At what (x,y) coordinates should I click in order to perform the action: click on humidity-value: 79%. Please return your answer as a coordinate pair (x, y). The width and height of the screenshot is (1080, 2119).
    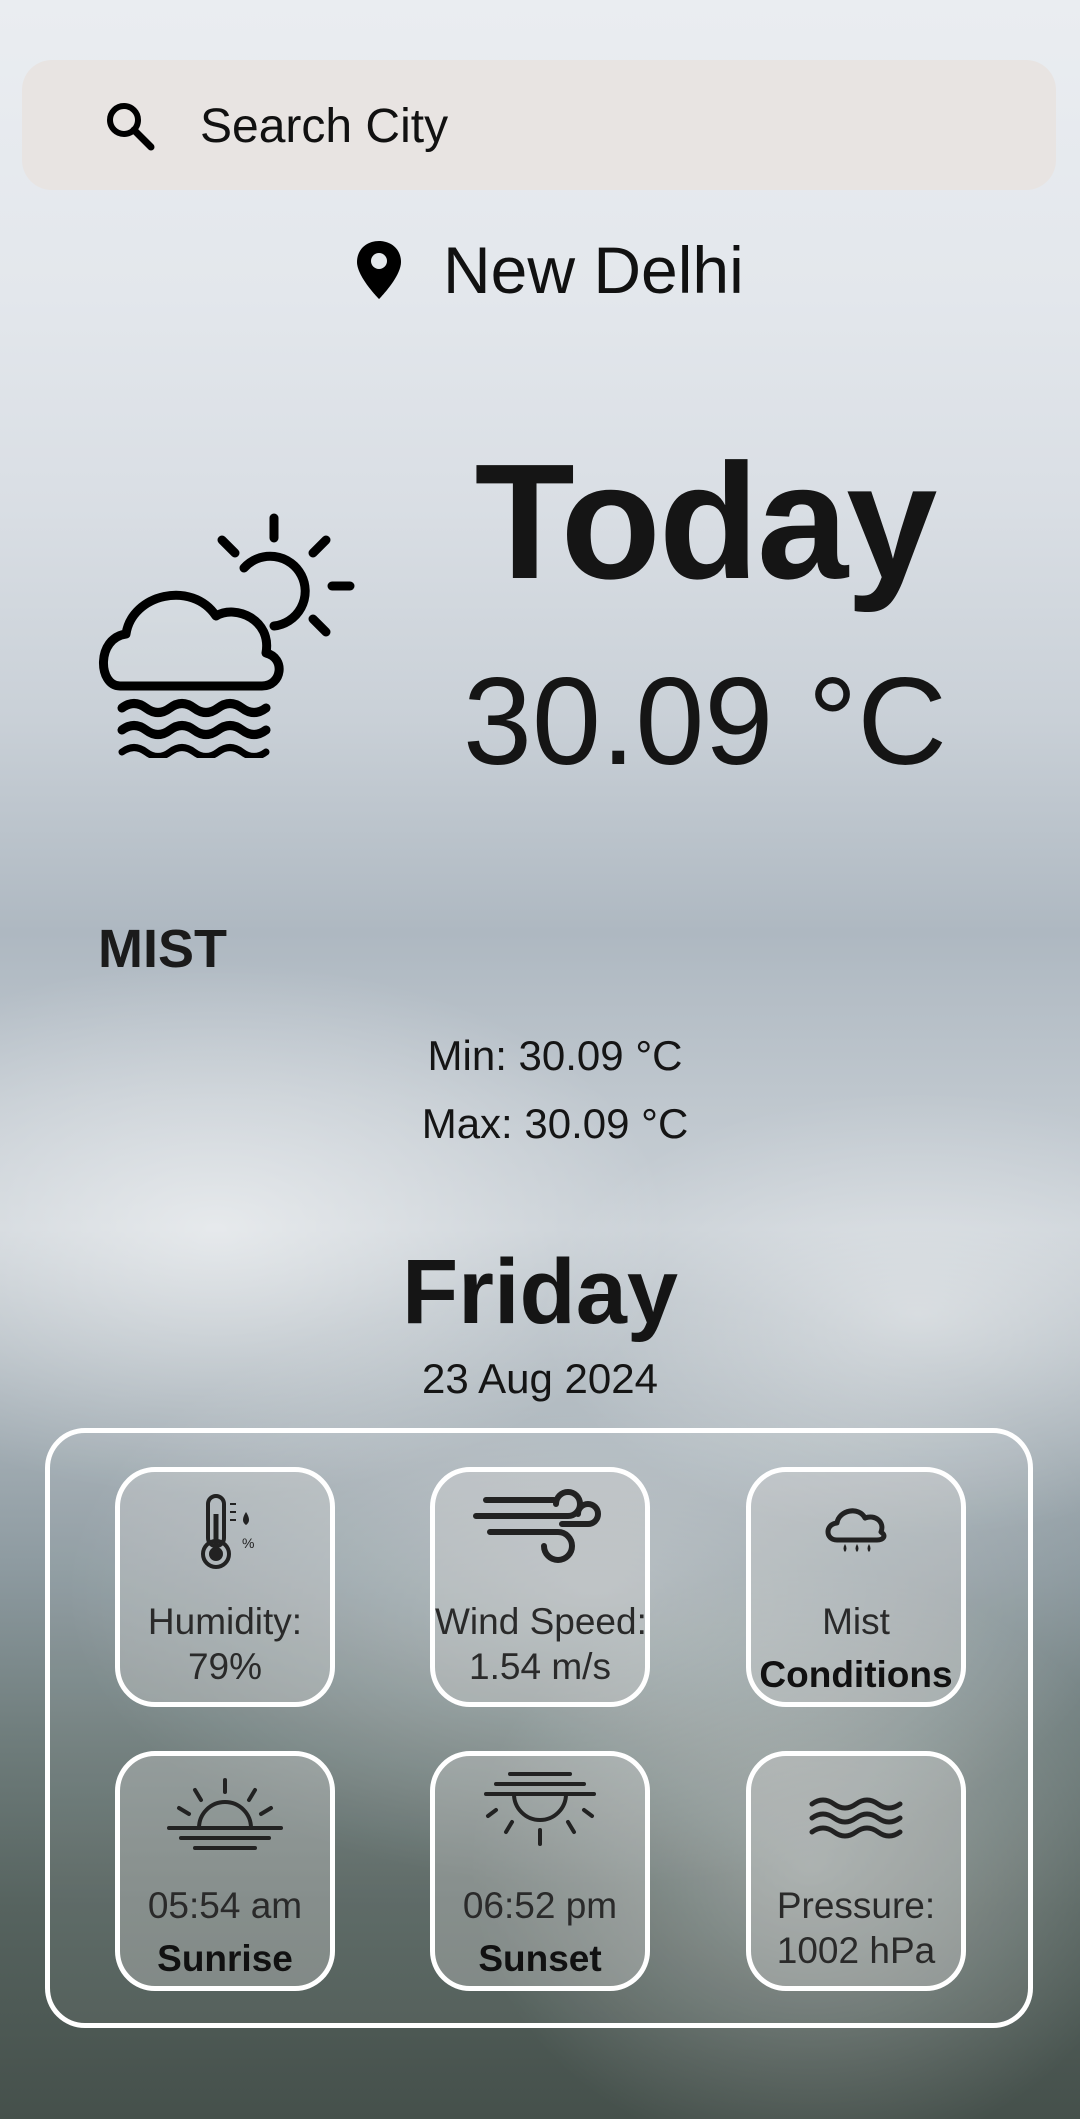
    Looking at the image, I should click on (225, 1666).